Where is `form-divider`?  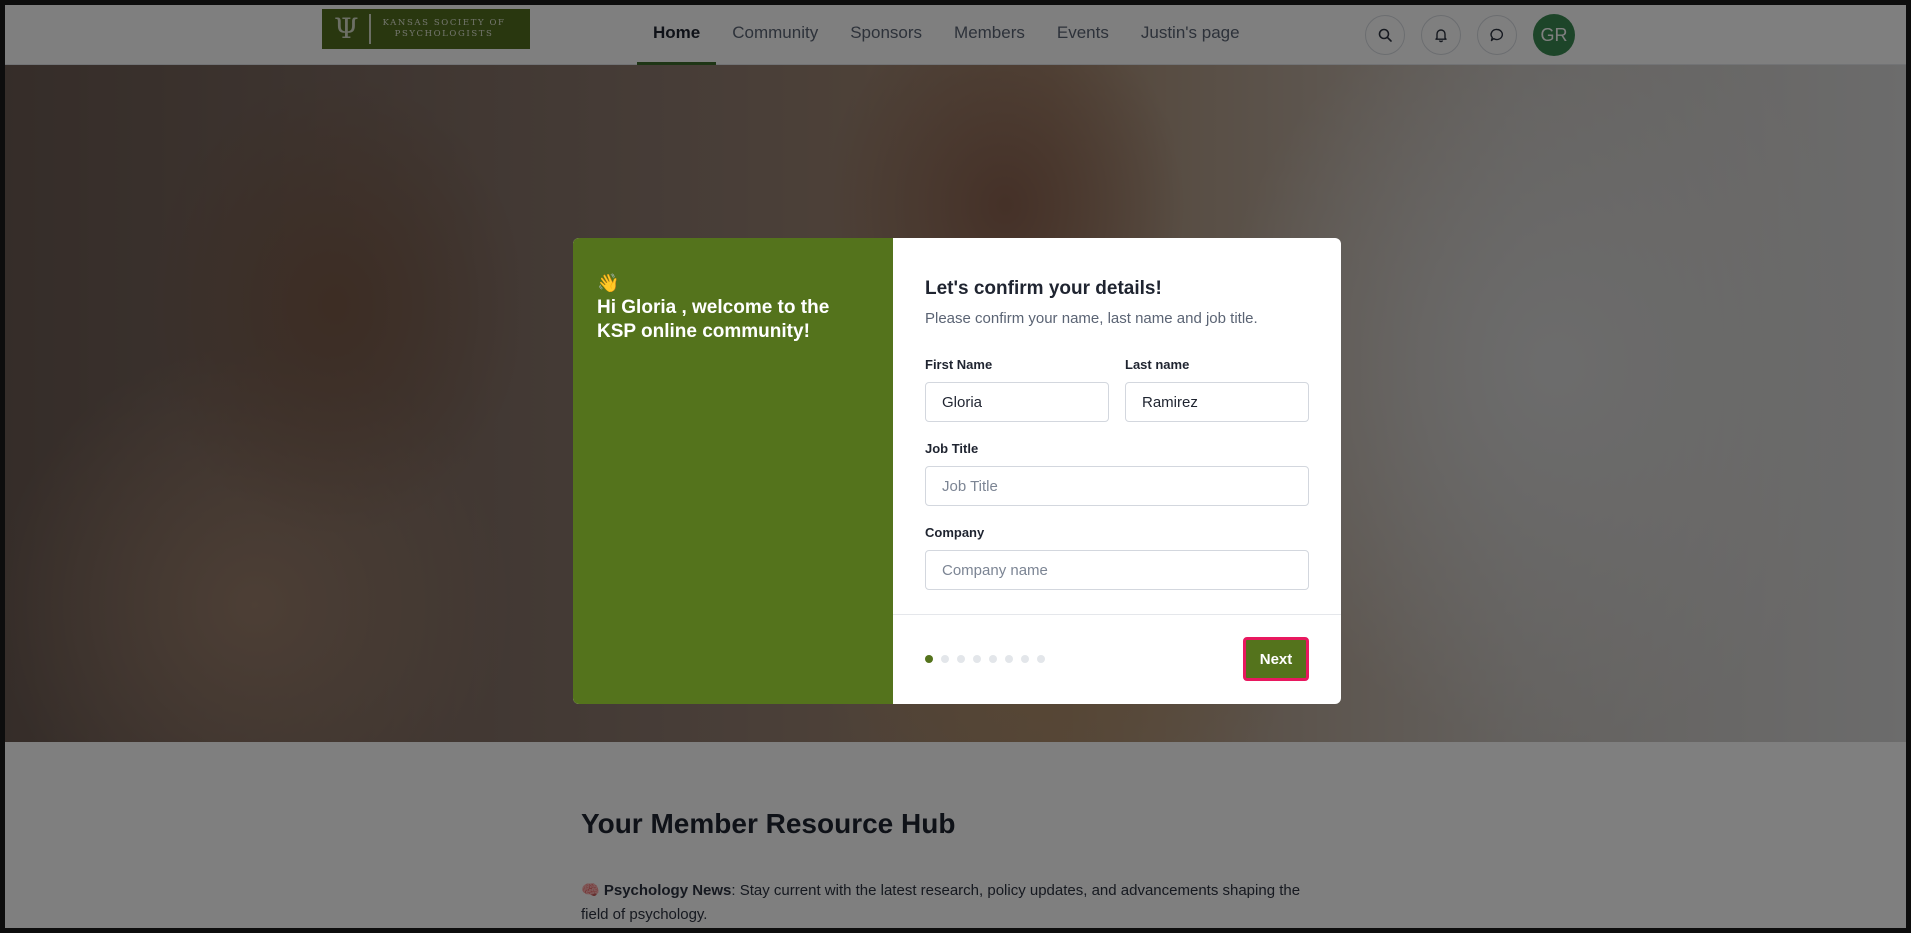 form-divider is located at coordinates (1117, 614).